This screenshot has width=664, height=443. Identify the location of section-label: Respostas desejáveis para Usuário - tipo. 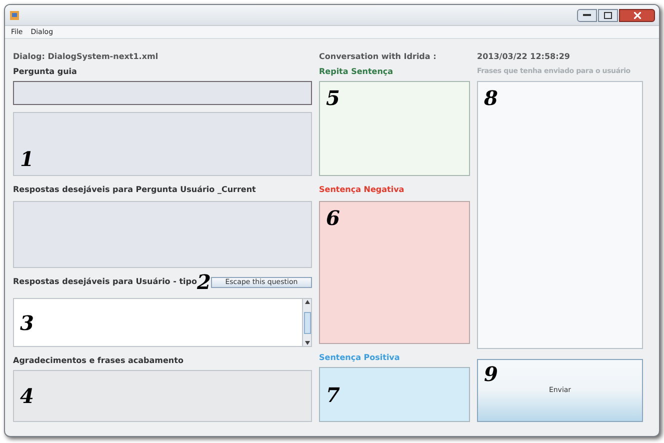
(105, 282).